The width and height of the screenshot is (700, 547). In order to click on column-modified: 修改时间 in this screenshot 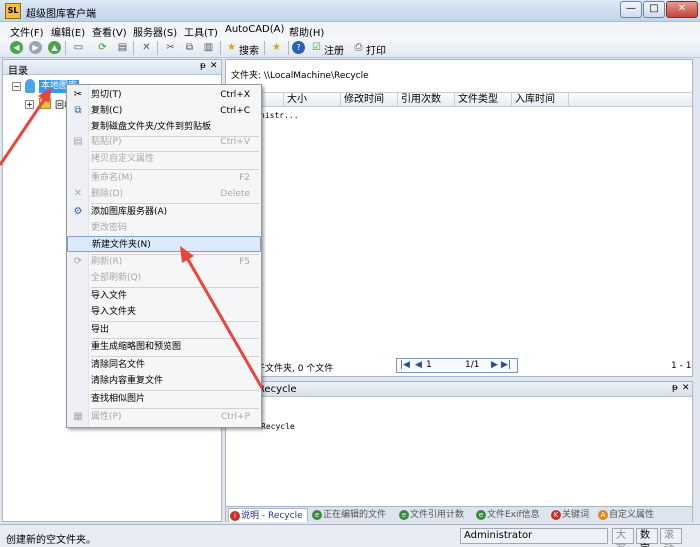, I will do `click(369, 100)`.